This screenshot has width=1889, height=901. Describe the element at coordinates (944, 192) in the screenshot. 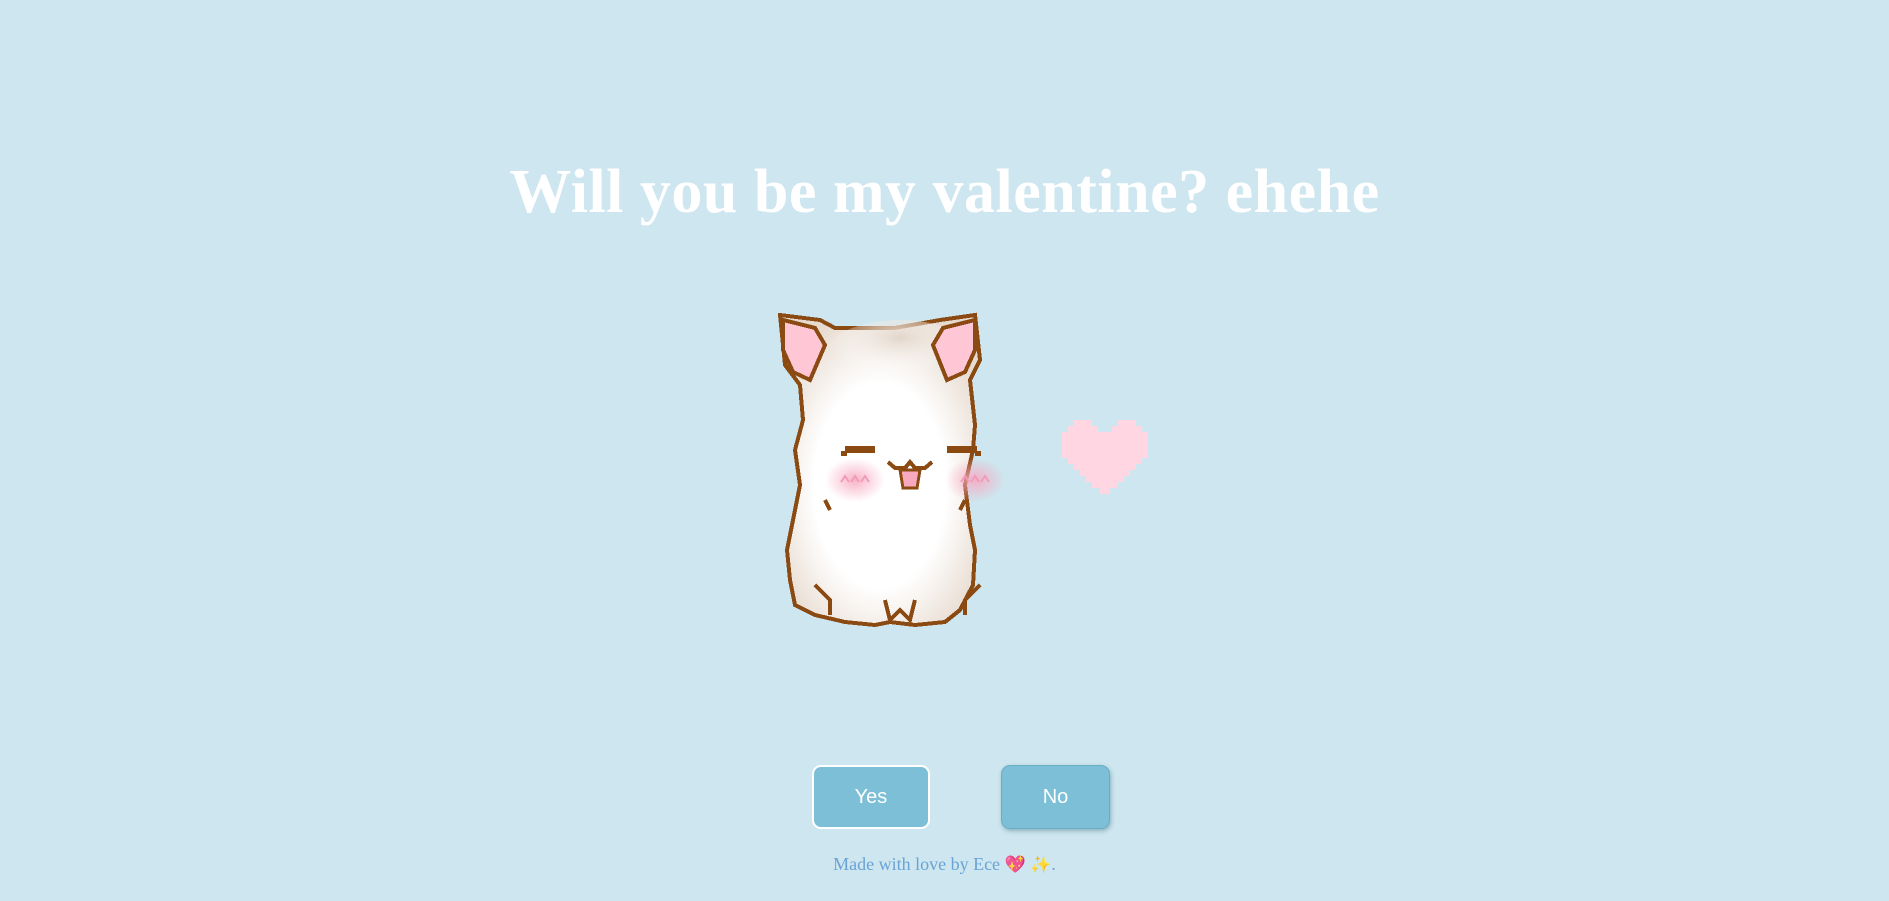

I see `page-title: Will you be my valentine? ehehe` at that location.